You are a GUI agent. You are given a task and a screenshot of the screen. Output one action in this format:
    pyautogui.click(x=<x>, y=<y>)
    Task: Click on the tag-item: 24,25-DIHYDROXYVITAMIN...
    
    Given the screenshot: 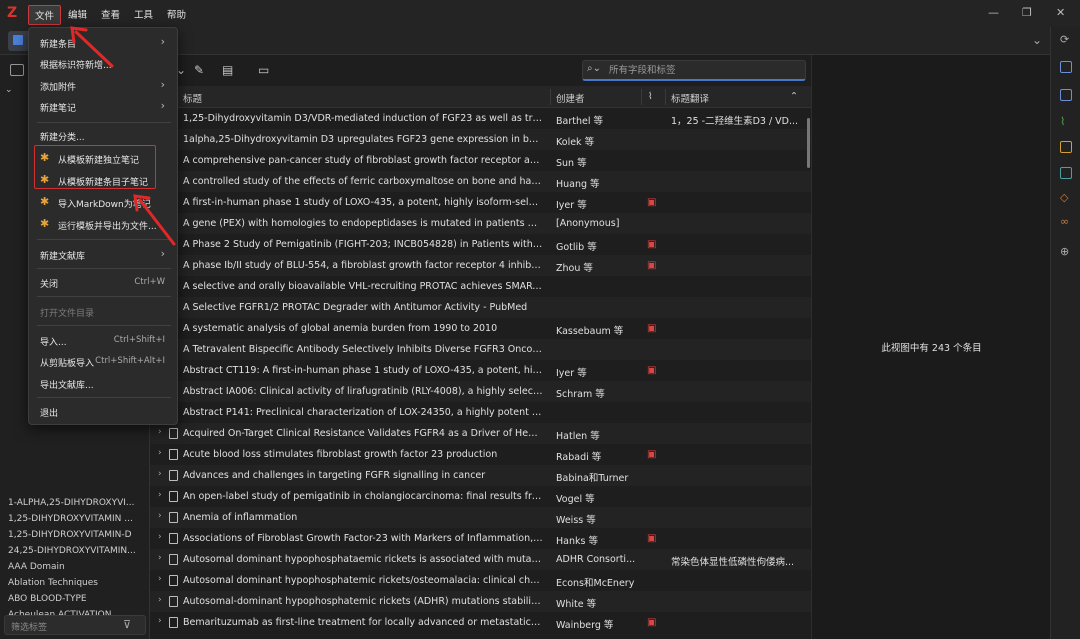 What is the action you would take?
    pyautogui.click(x=75, y=551)
    